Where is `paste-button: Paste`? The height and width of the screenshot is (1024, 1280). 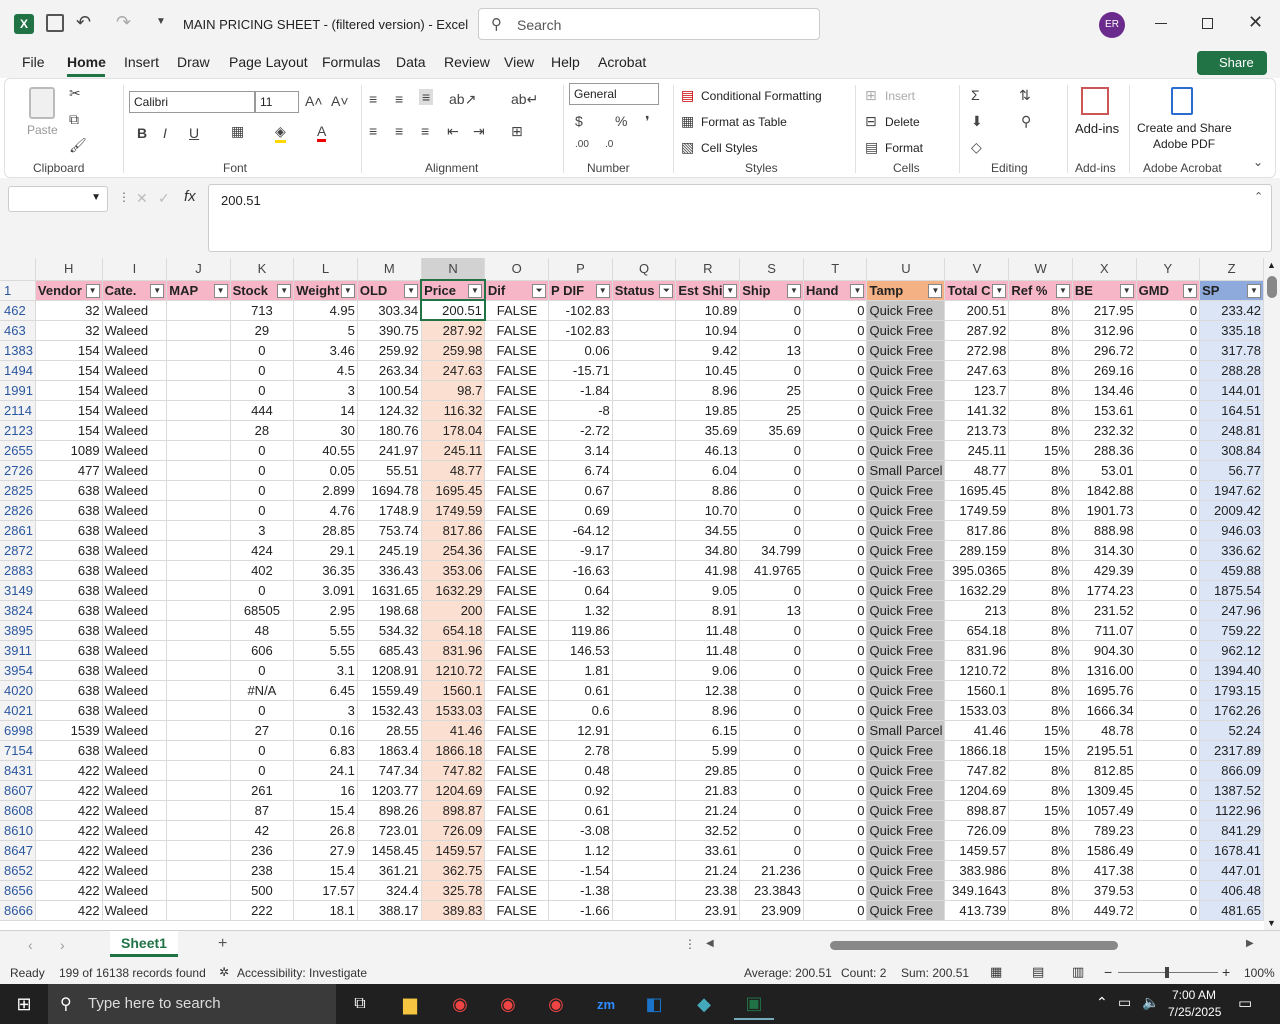
paste-button: Paste is located at coordinates (42, 130).